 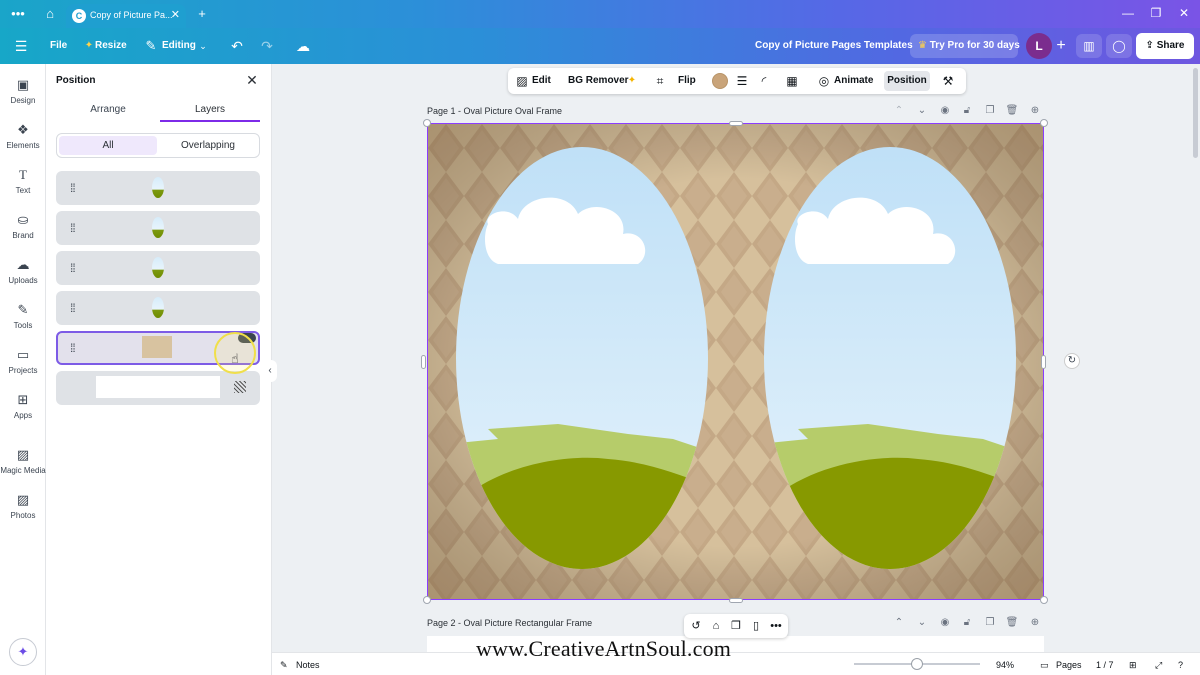 What do you see at coordinates (270, 371) in the screenshot?
I see `collapse-panel-button: ‹` at bounding box center [270, 371].